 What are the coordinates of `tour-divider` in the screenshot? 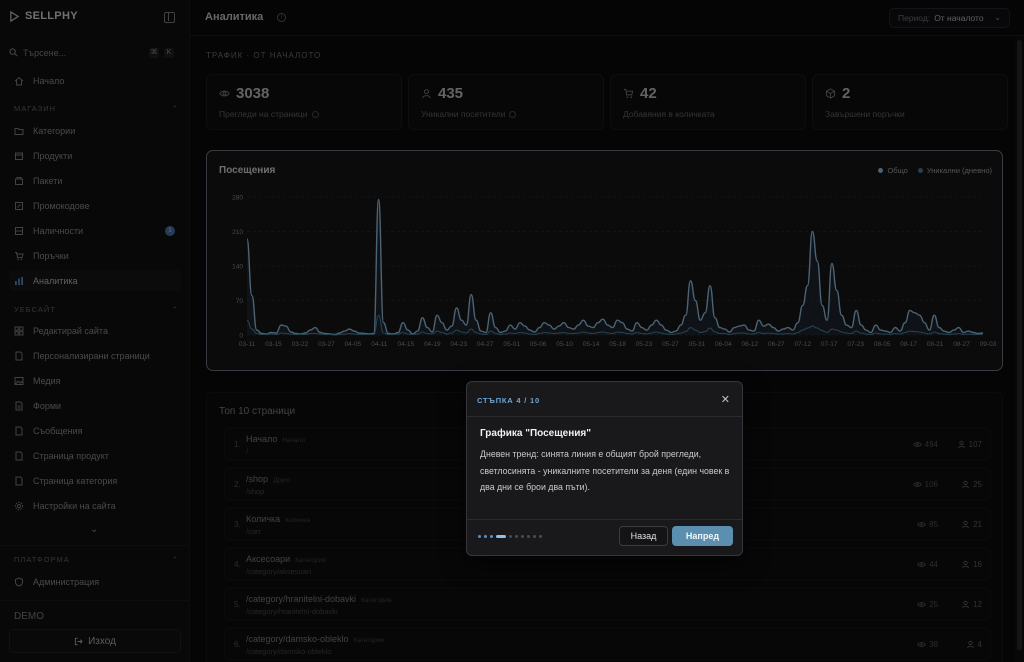 It's located at (604, 519).